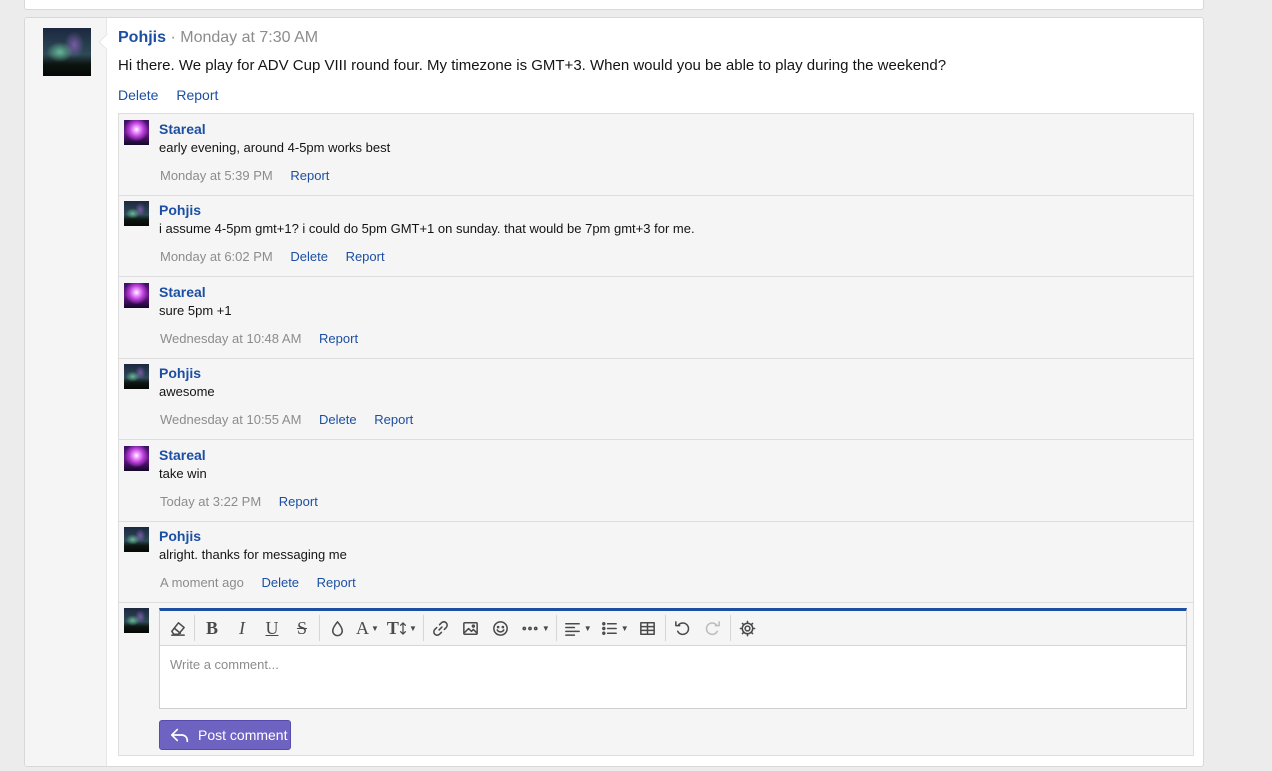 The height and width of the screenshot is (771, 1272). I want to click on eraser-icon, so click(177, 628).